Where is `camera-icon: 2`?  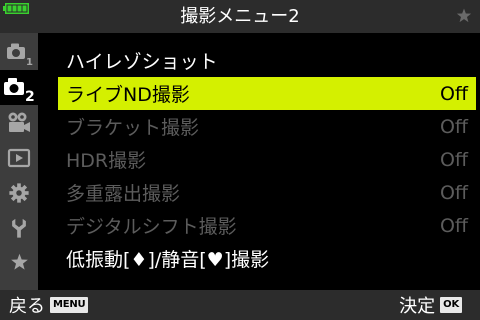
camera-icon: 2 is located at coordinates (19, 91).